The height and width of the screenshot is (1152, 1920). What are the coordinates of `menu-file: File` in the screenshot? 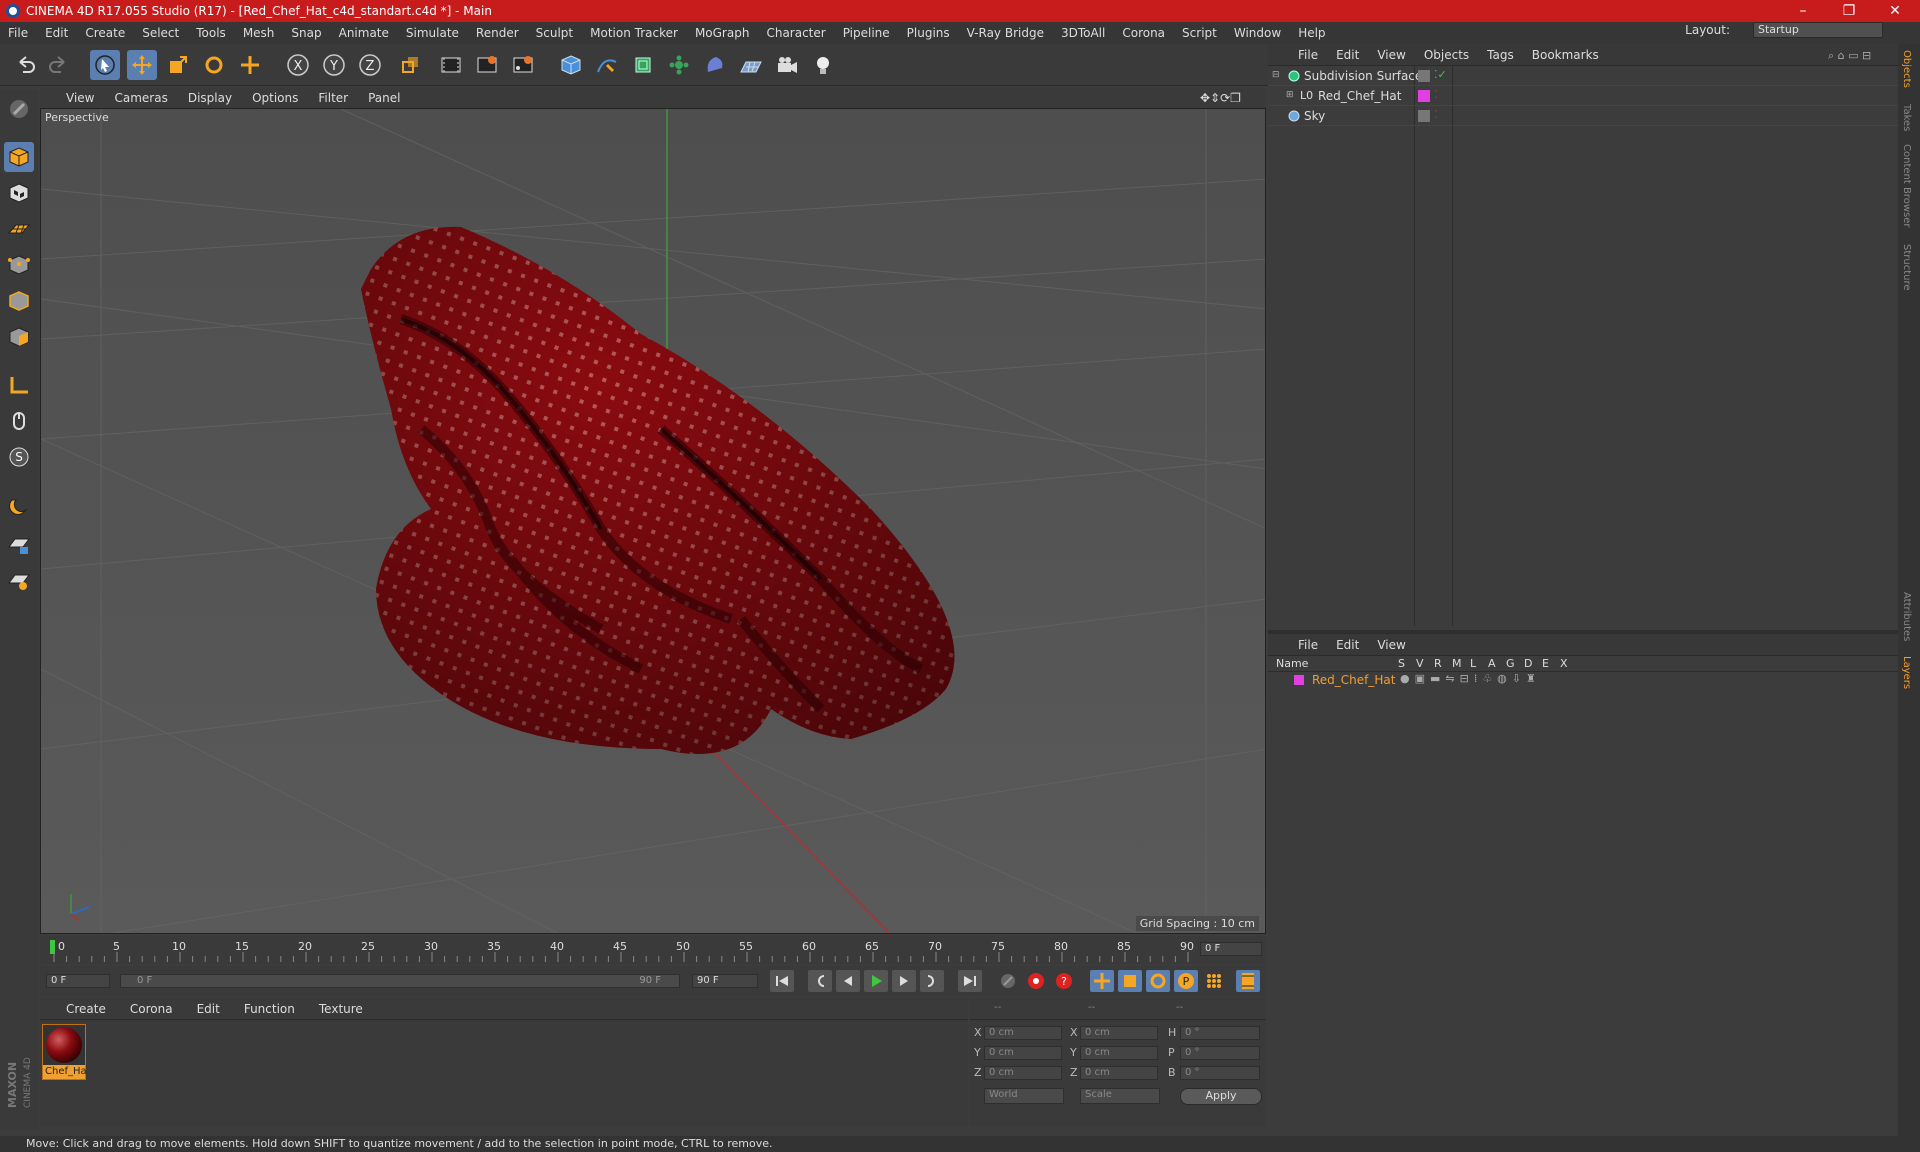 It's located at (18, 33).